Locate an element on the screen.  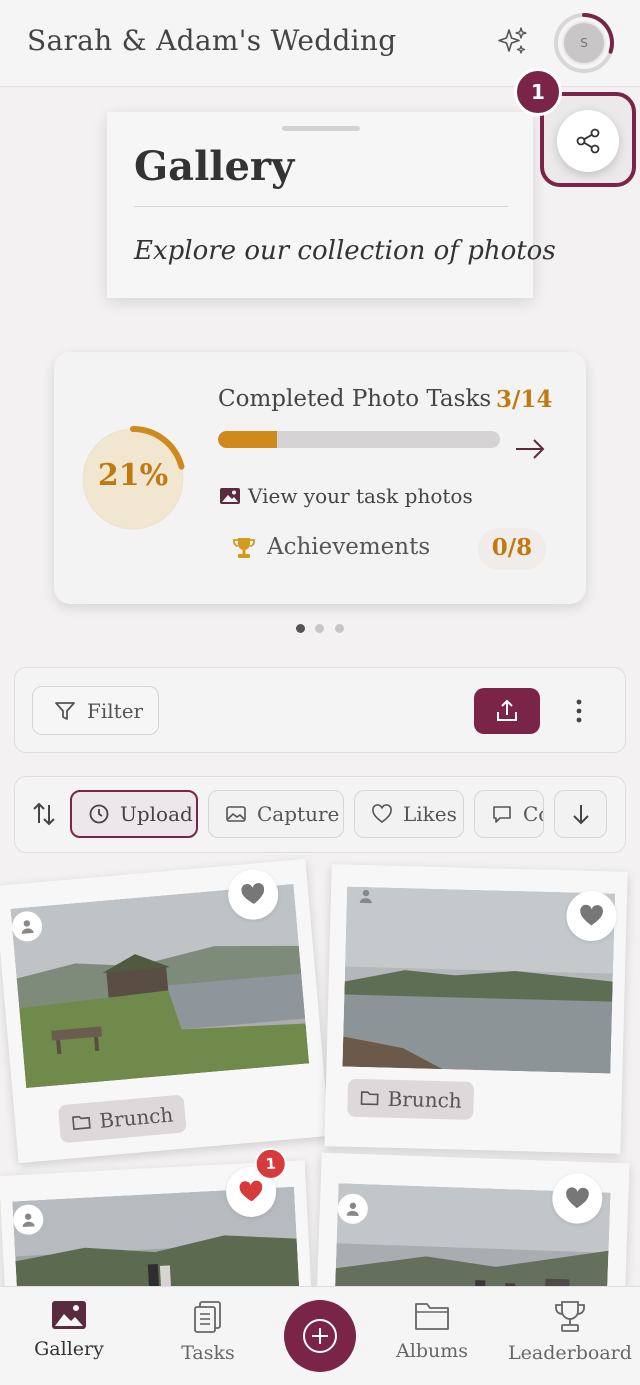
nav-tasks: Tasks is located at coordinates (208, 1332).